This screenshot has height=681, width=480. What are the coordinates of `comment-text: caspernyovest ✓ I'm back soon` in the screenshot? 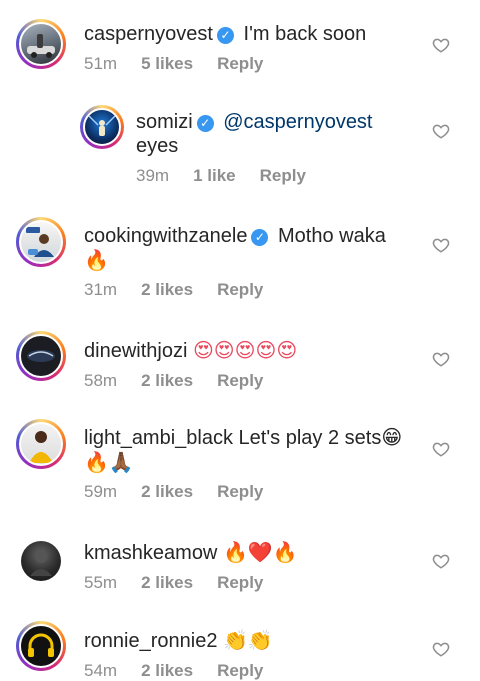 It's located at (252, 34).